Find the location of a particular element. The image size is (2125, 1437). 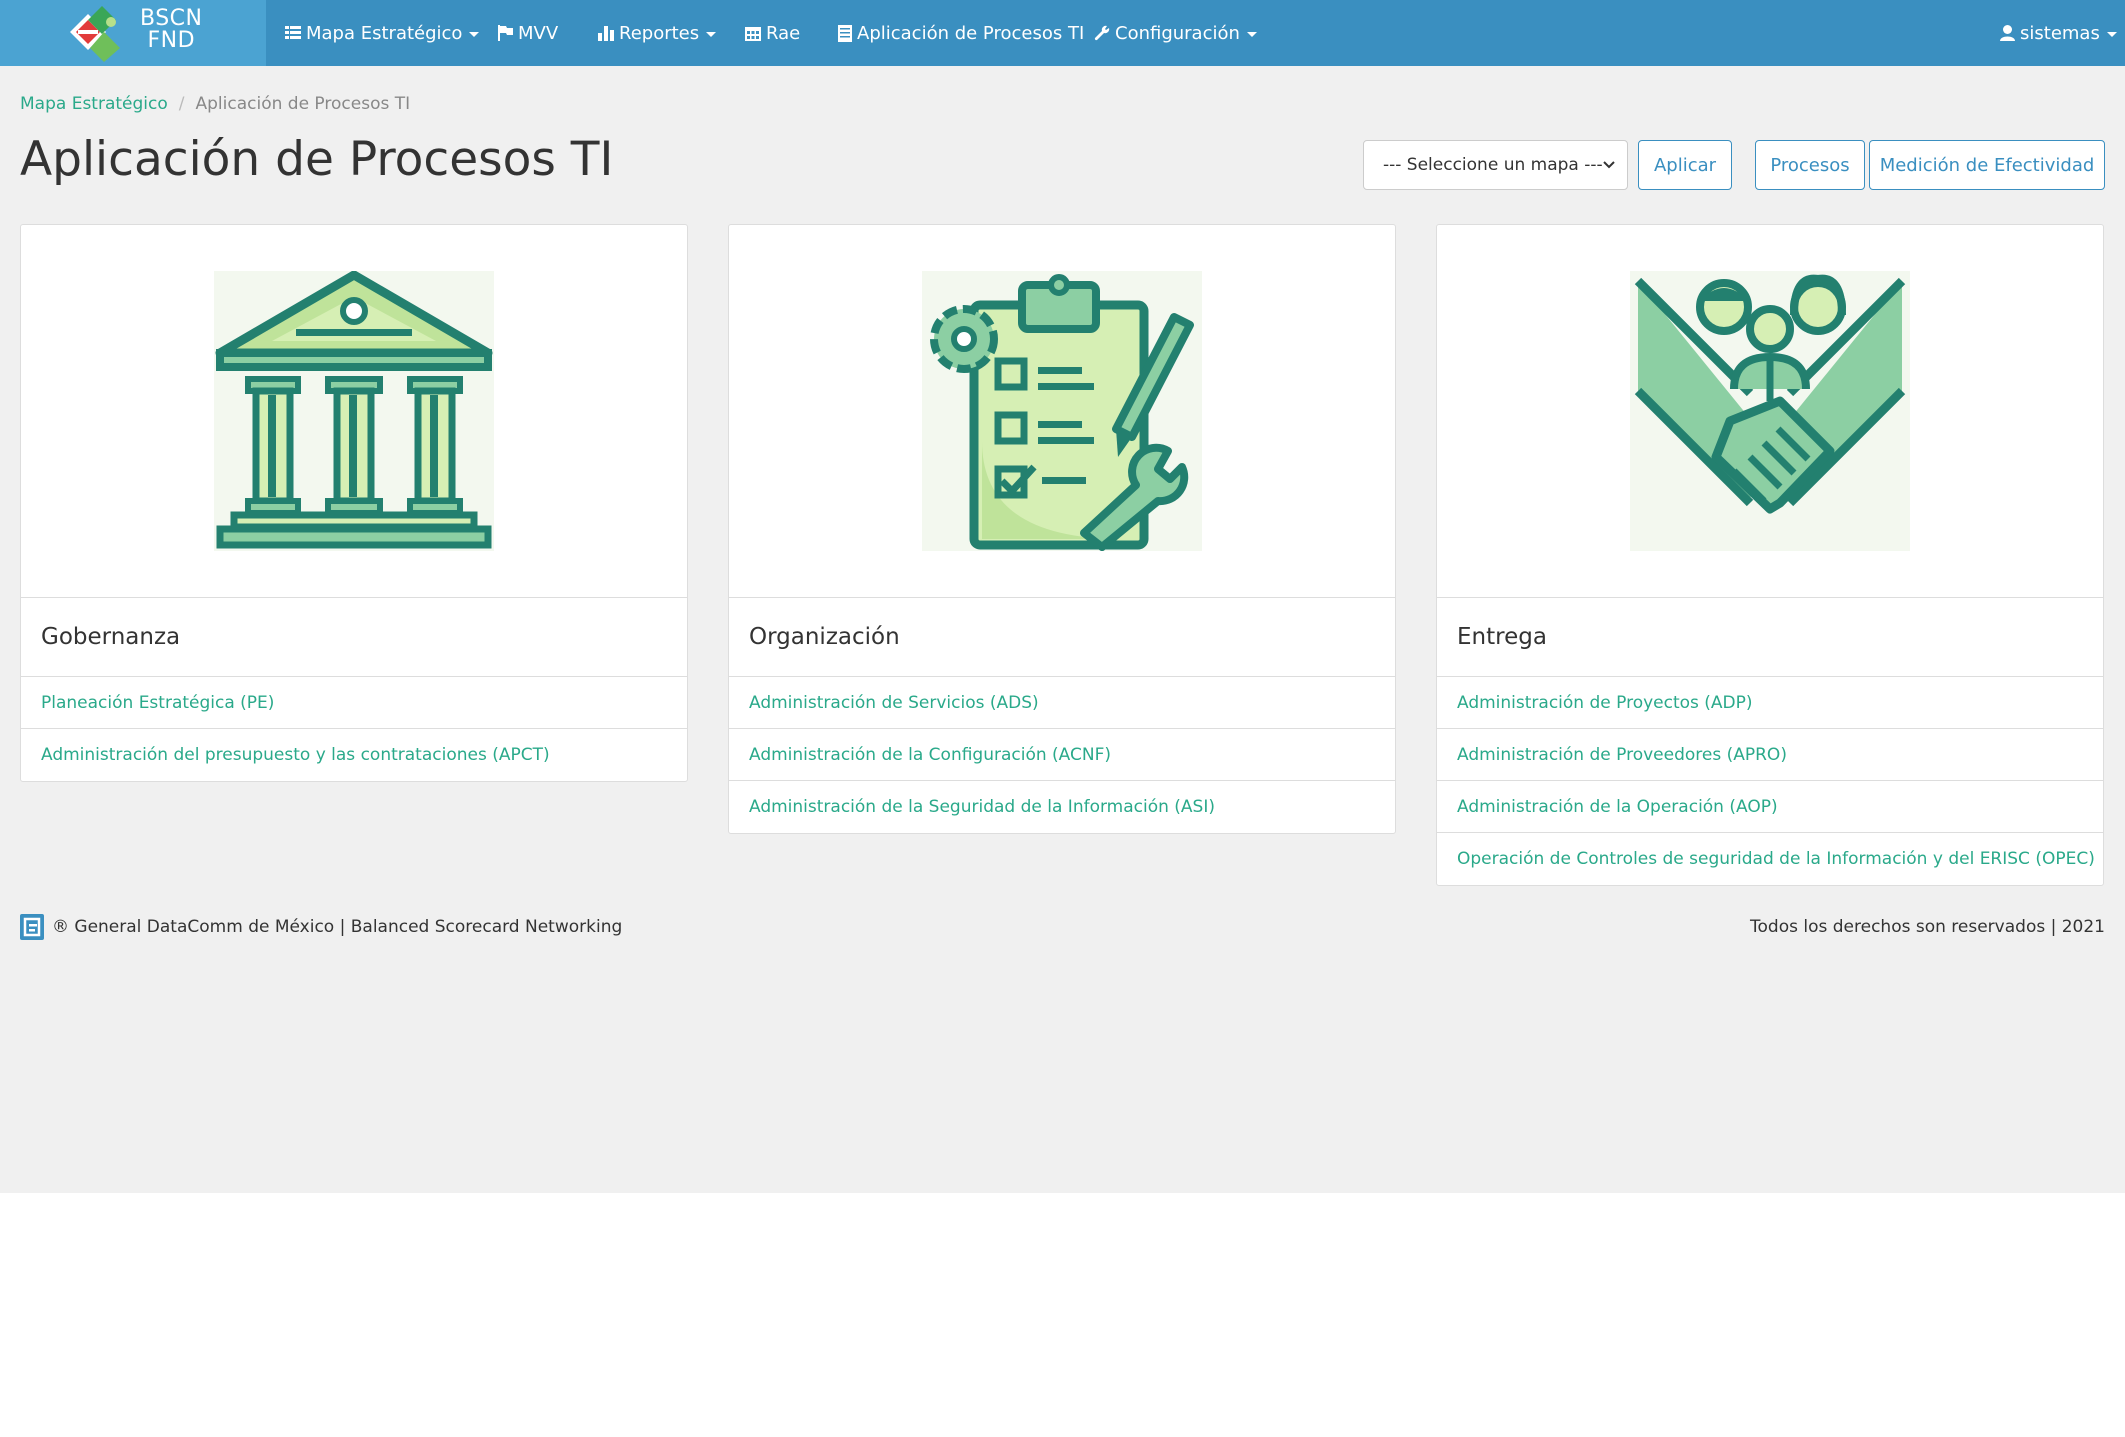

nav-label: Configuración is located at coordinates (1177, 33).